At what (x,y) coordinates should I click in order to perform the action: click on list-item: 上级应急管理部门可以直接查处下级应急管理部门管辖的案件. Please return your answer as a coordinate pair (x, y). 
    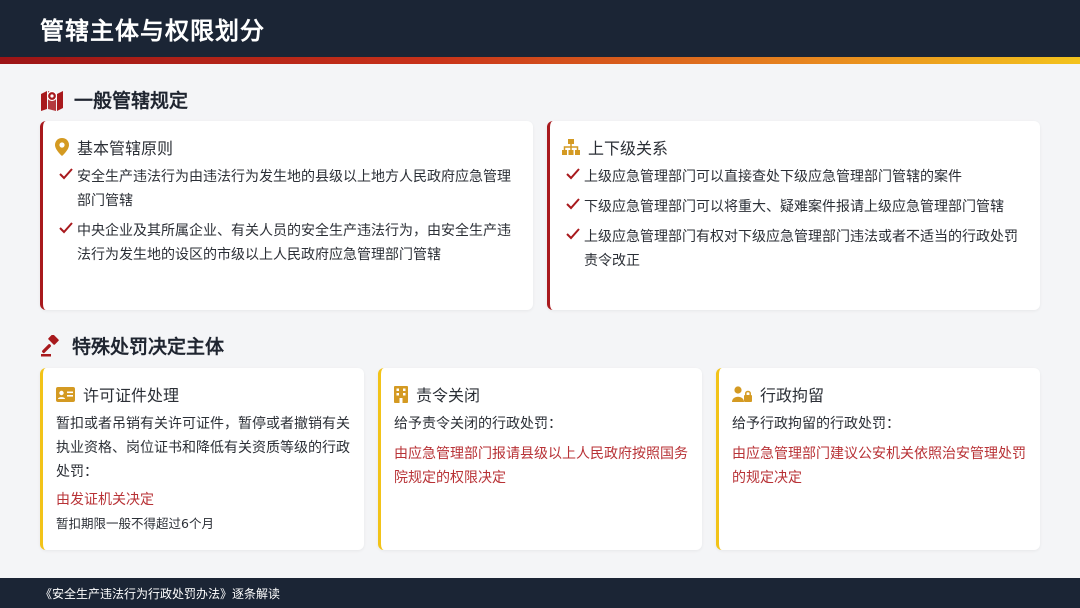
    Looking at the image, I should click on (793, 177).